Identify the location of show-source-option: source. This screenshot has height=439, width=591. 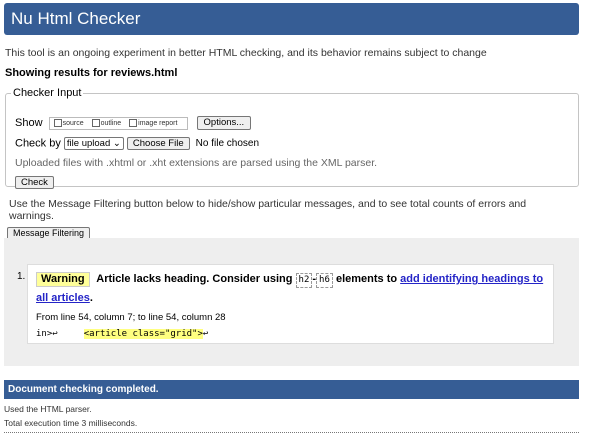
(68, 122).